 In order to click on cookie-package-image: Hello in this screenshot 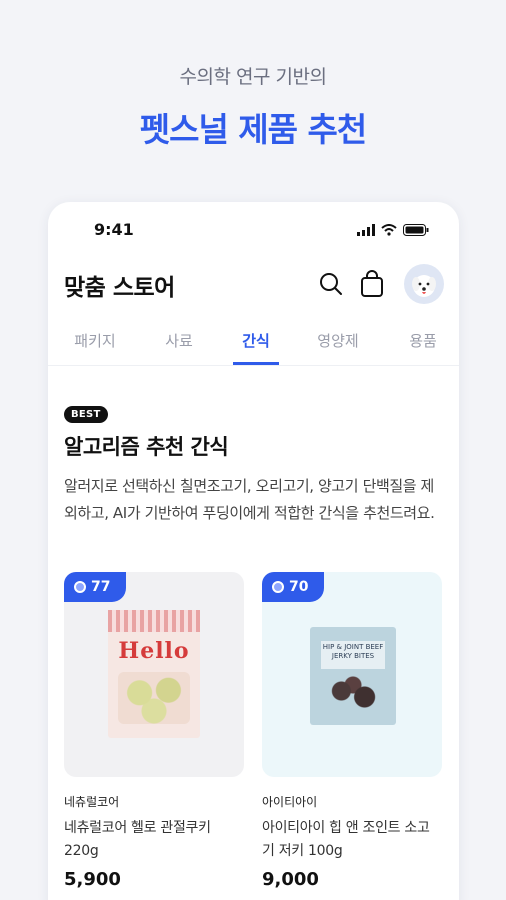, I will do `click(154, 674)`.